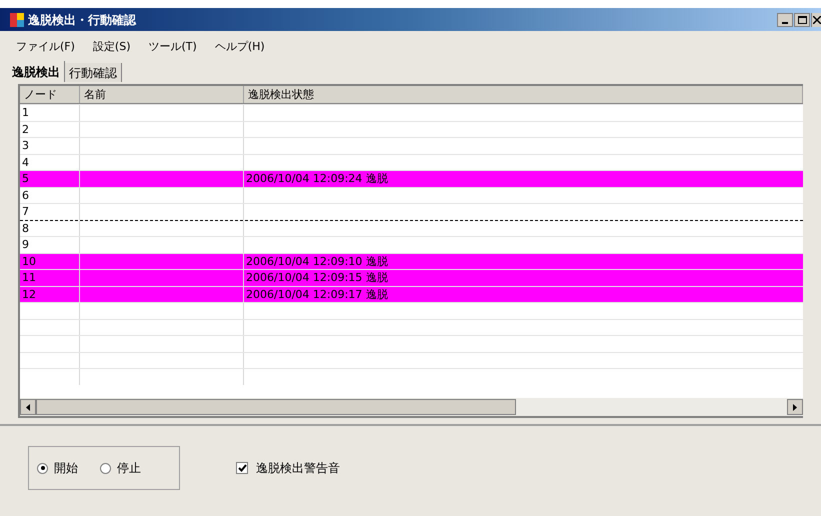 The height and width of the screenshot is (516, 821). What do you see at coordinates (162, 94) in the screenshot?
I see `column-header: 名前` at bounding box center [162, 94].